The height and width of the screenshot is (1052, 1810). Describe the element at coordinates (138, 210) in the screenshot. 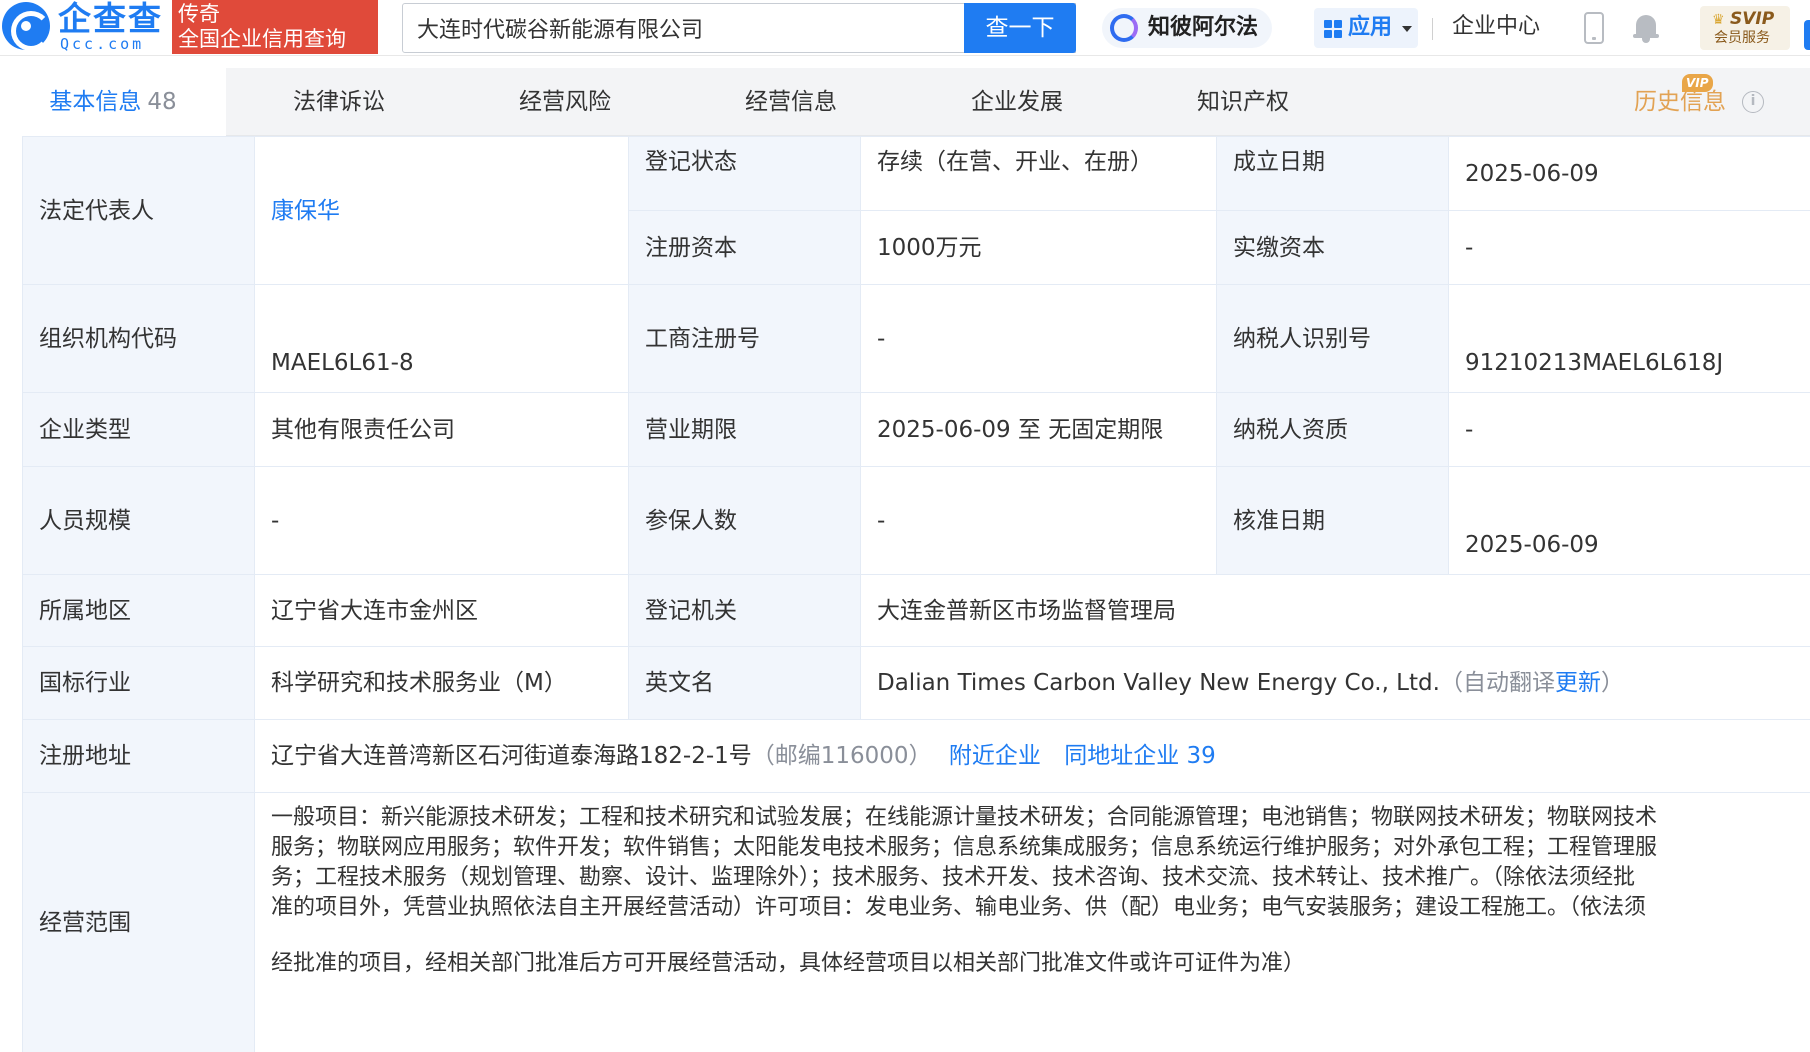

I see `legal-rep-label: 法定代表人` at that location.